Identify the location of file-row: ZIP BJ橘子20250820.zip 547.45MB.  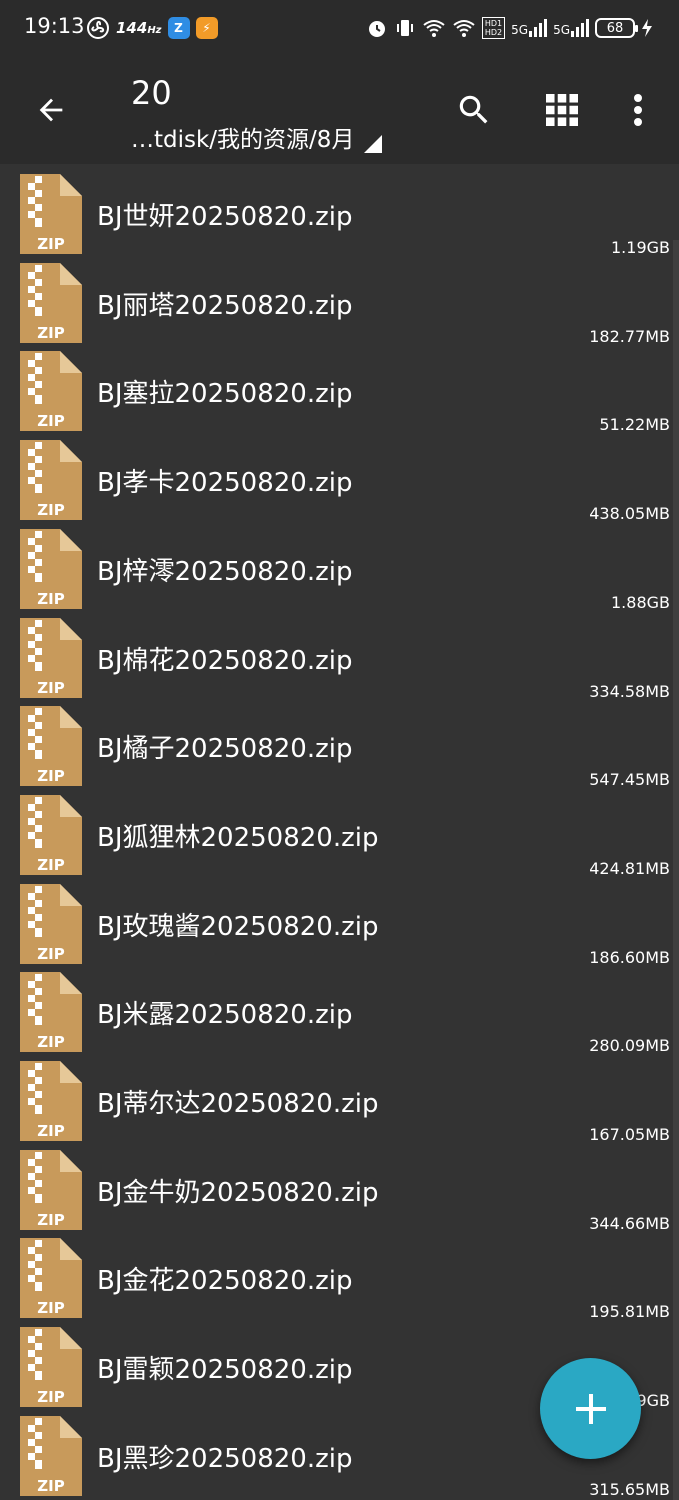
(339, 742).